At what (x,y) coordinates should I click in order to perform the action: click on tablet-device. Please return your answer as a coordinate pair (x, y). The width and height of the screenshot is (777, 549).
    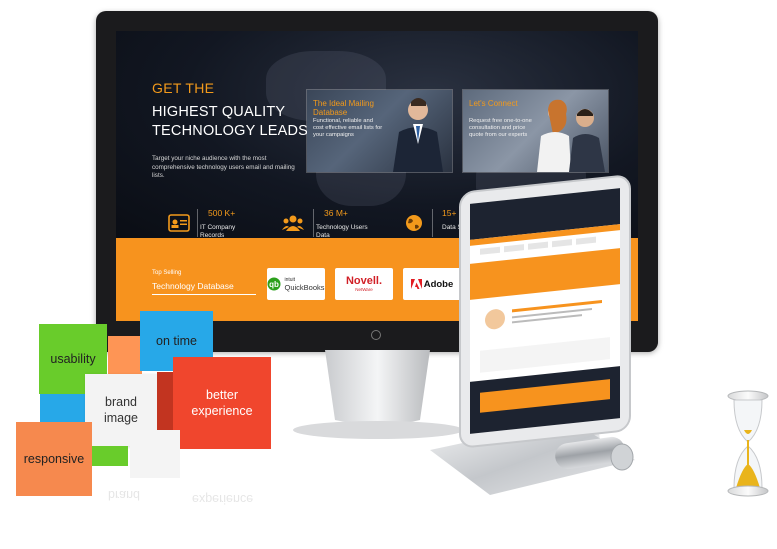
    Looking at the image, I should click on (545, 311).